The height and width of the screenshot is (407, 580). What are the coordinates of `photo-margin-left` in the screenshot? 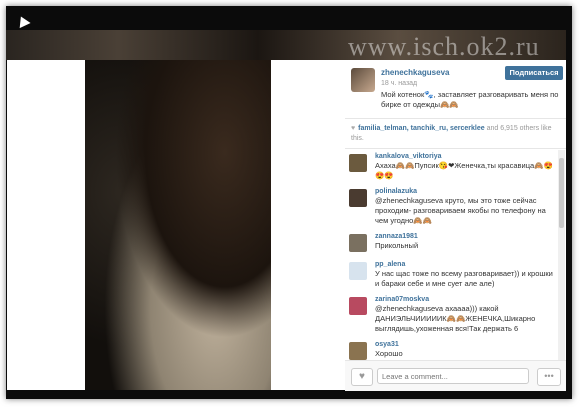 It's located at (46, 225).